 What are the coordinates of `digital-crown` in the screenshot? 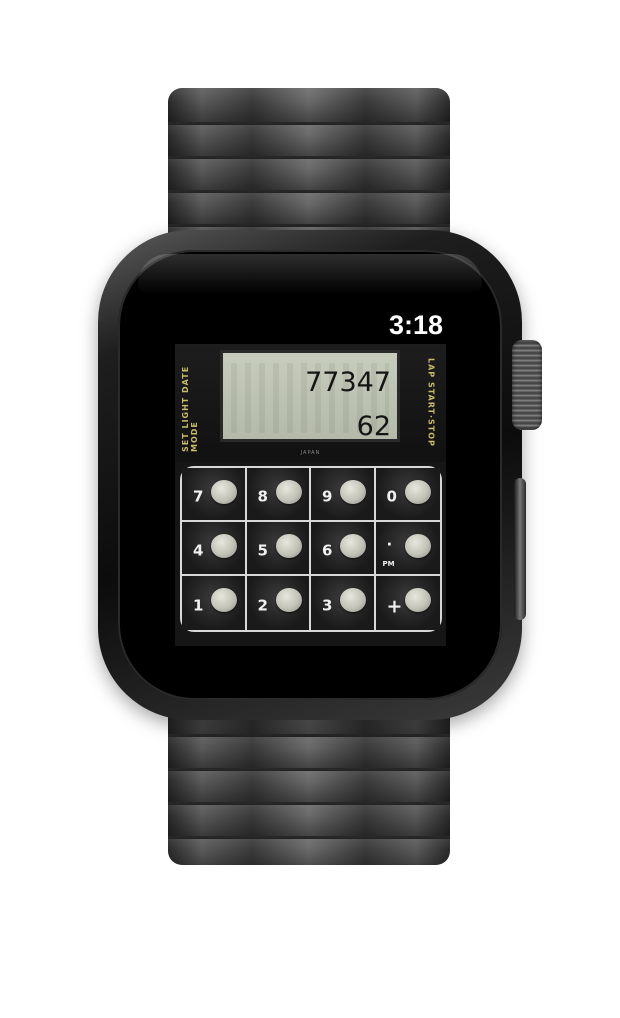 It's located at (527, 385).